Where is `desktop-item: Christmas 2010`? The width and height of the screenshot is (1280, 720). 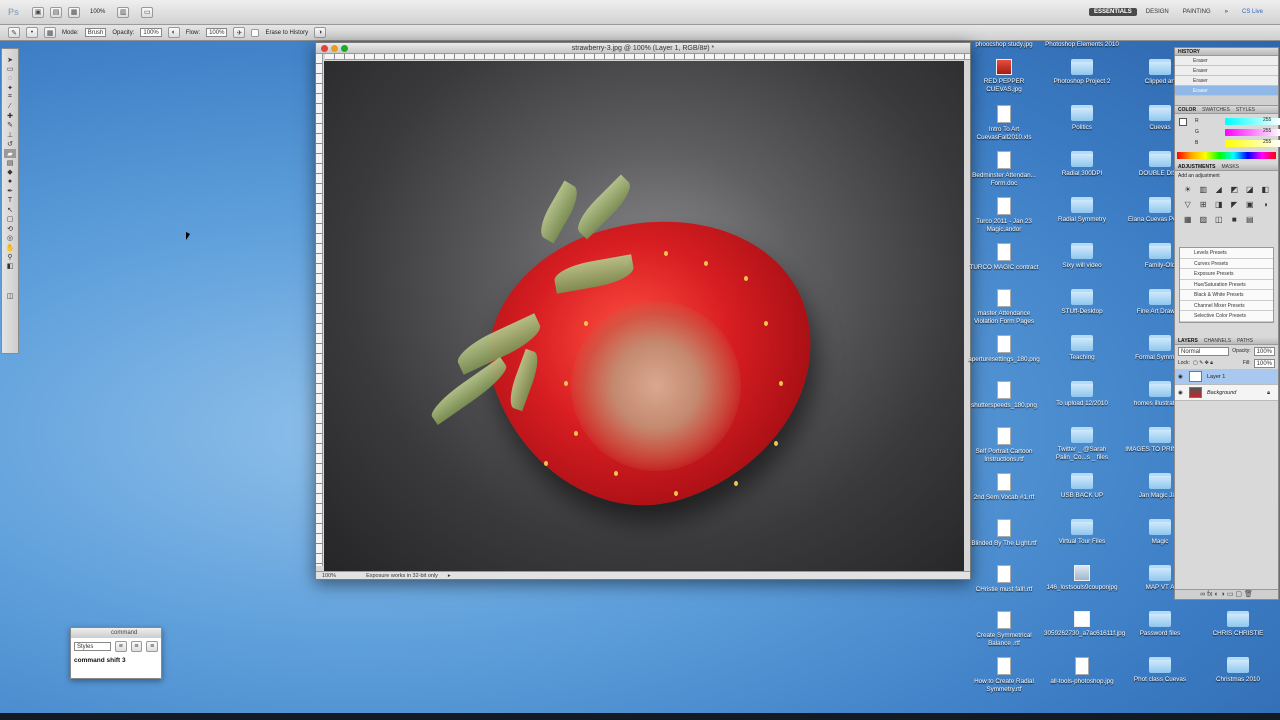 desktop-item: Christmas 2010 is located at coordinates (1238, 670).